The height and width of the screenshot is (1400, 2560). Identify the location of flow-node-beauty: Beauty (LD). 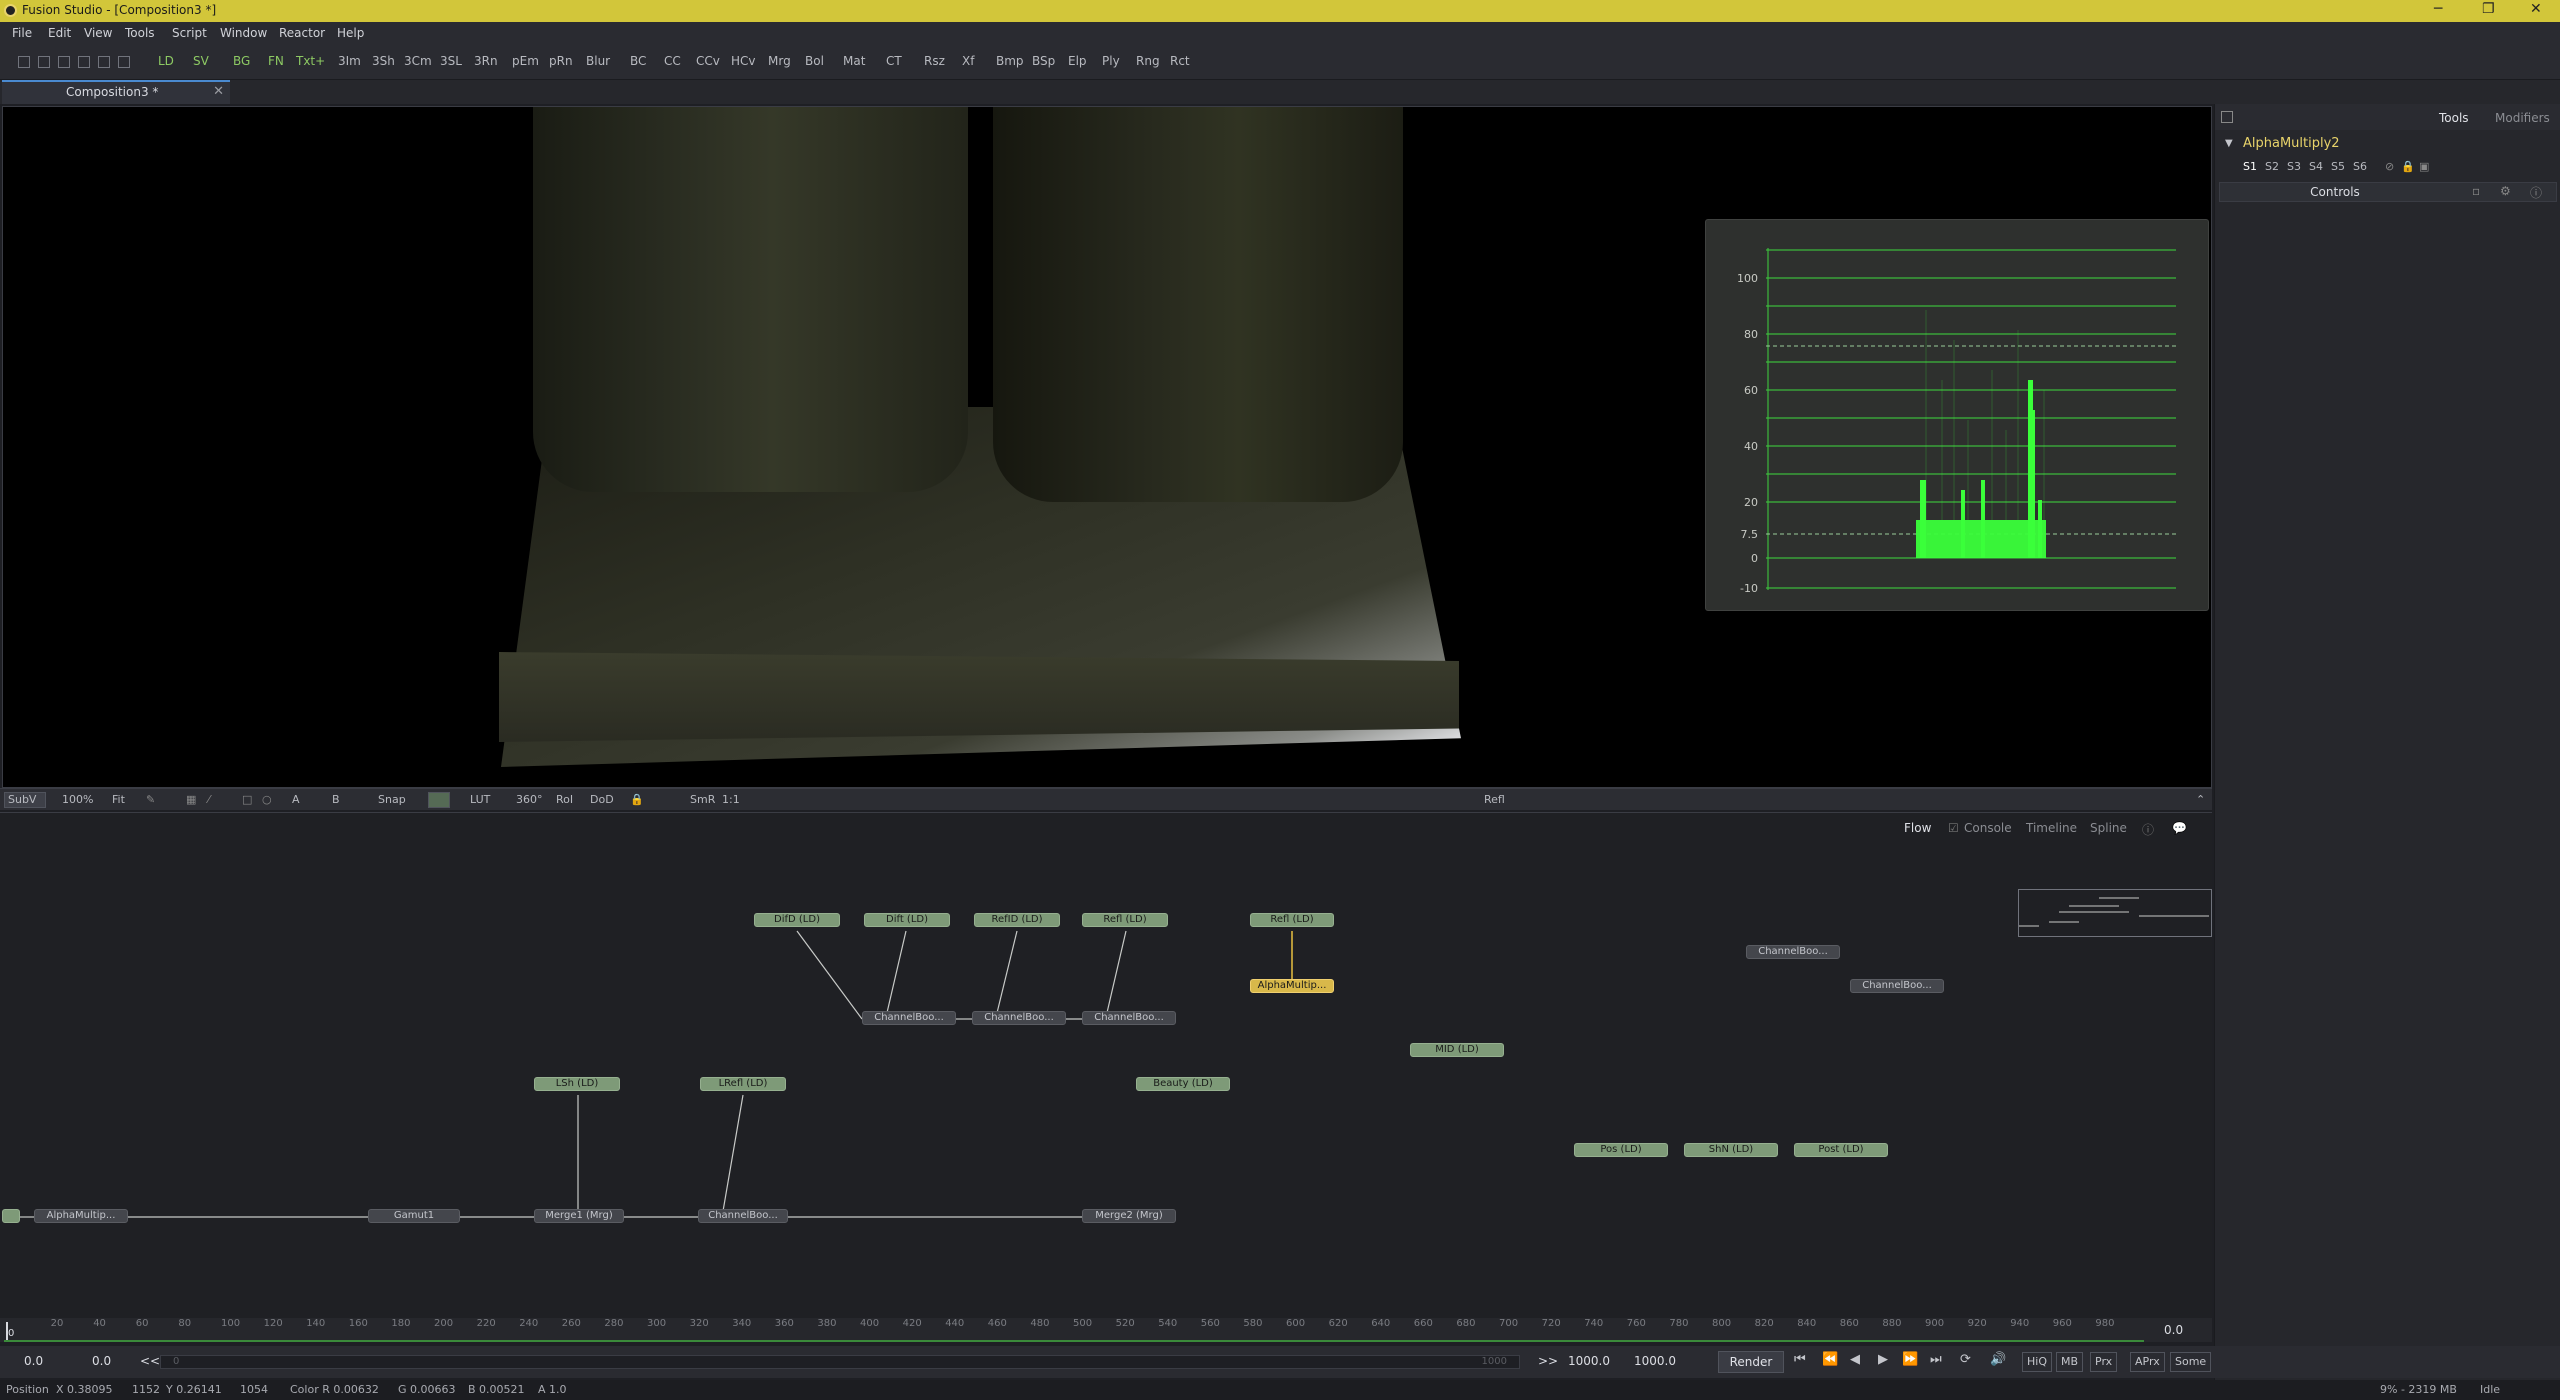
(1183, 1084).